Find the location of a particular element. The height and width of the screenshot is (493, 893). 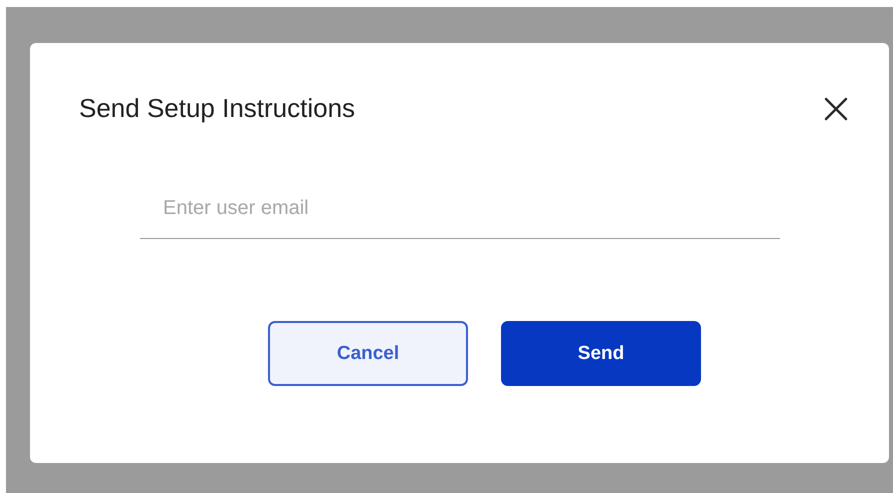

cancel-button: Cancel is located at coordinates (368, 353).